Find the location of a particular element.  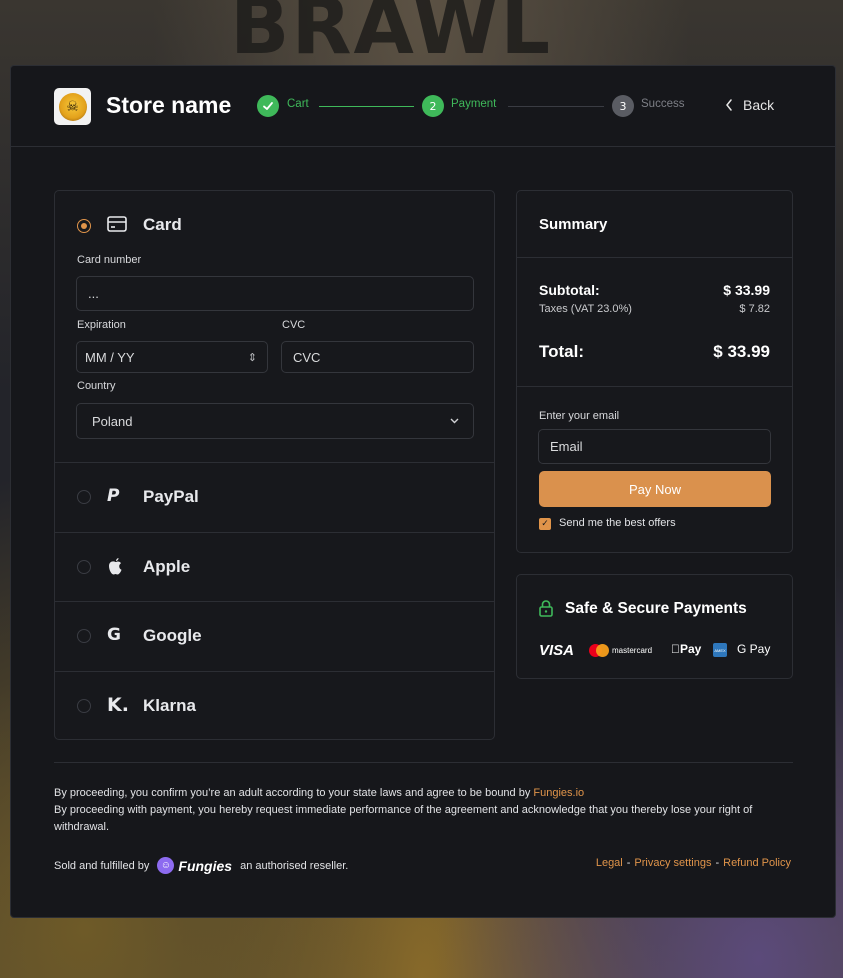

step-payment-number: 2 is located at coordinates (433, 106).